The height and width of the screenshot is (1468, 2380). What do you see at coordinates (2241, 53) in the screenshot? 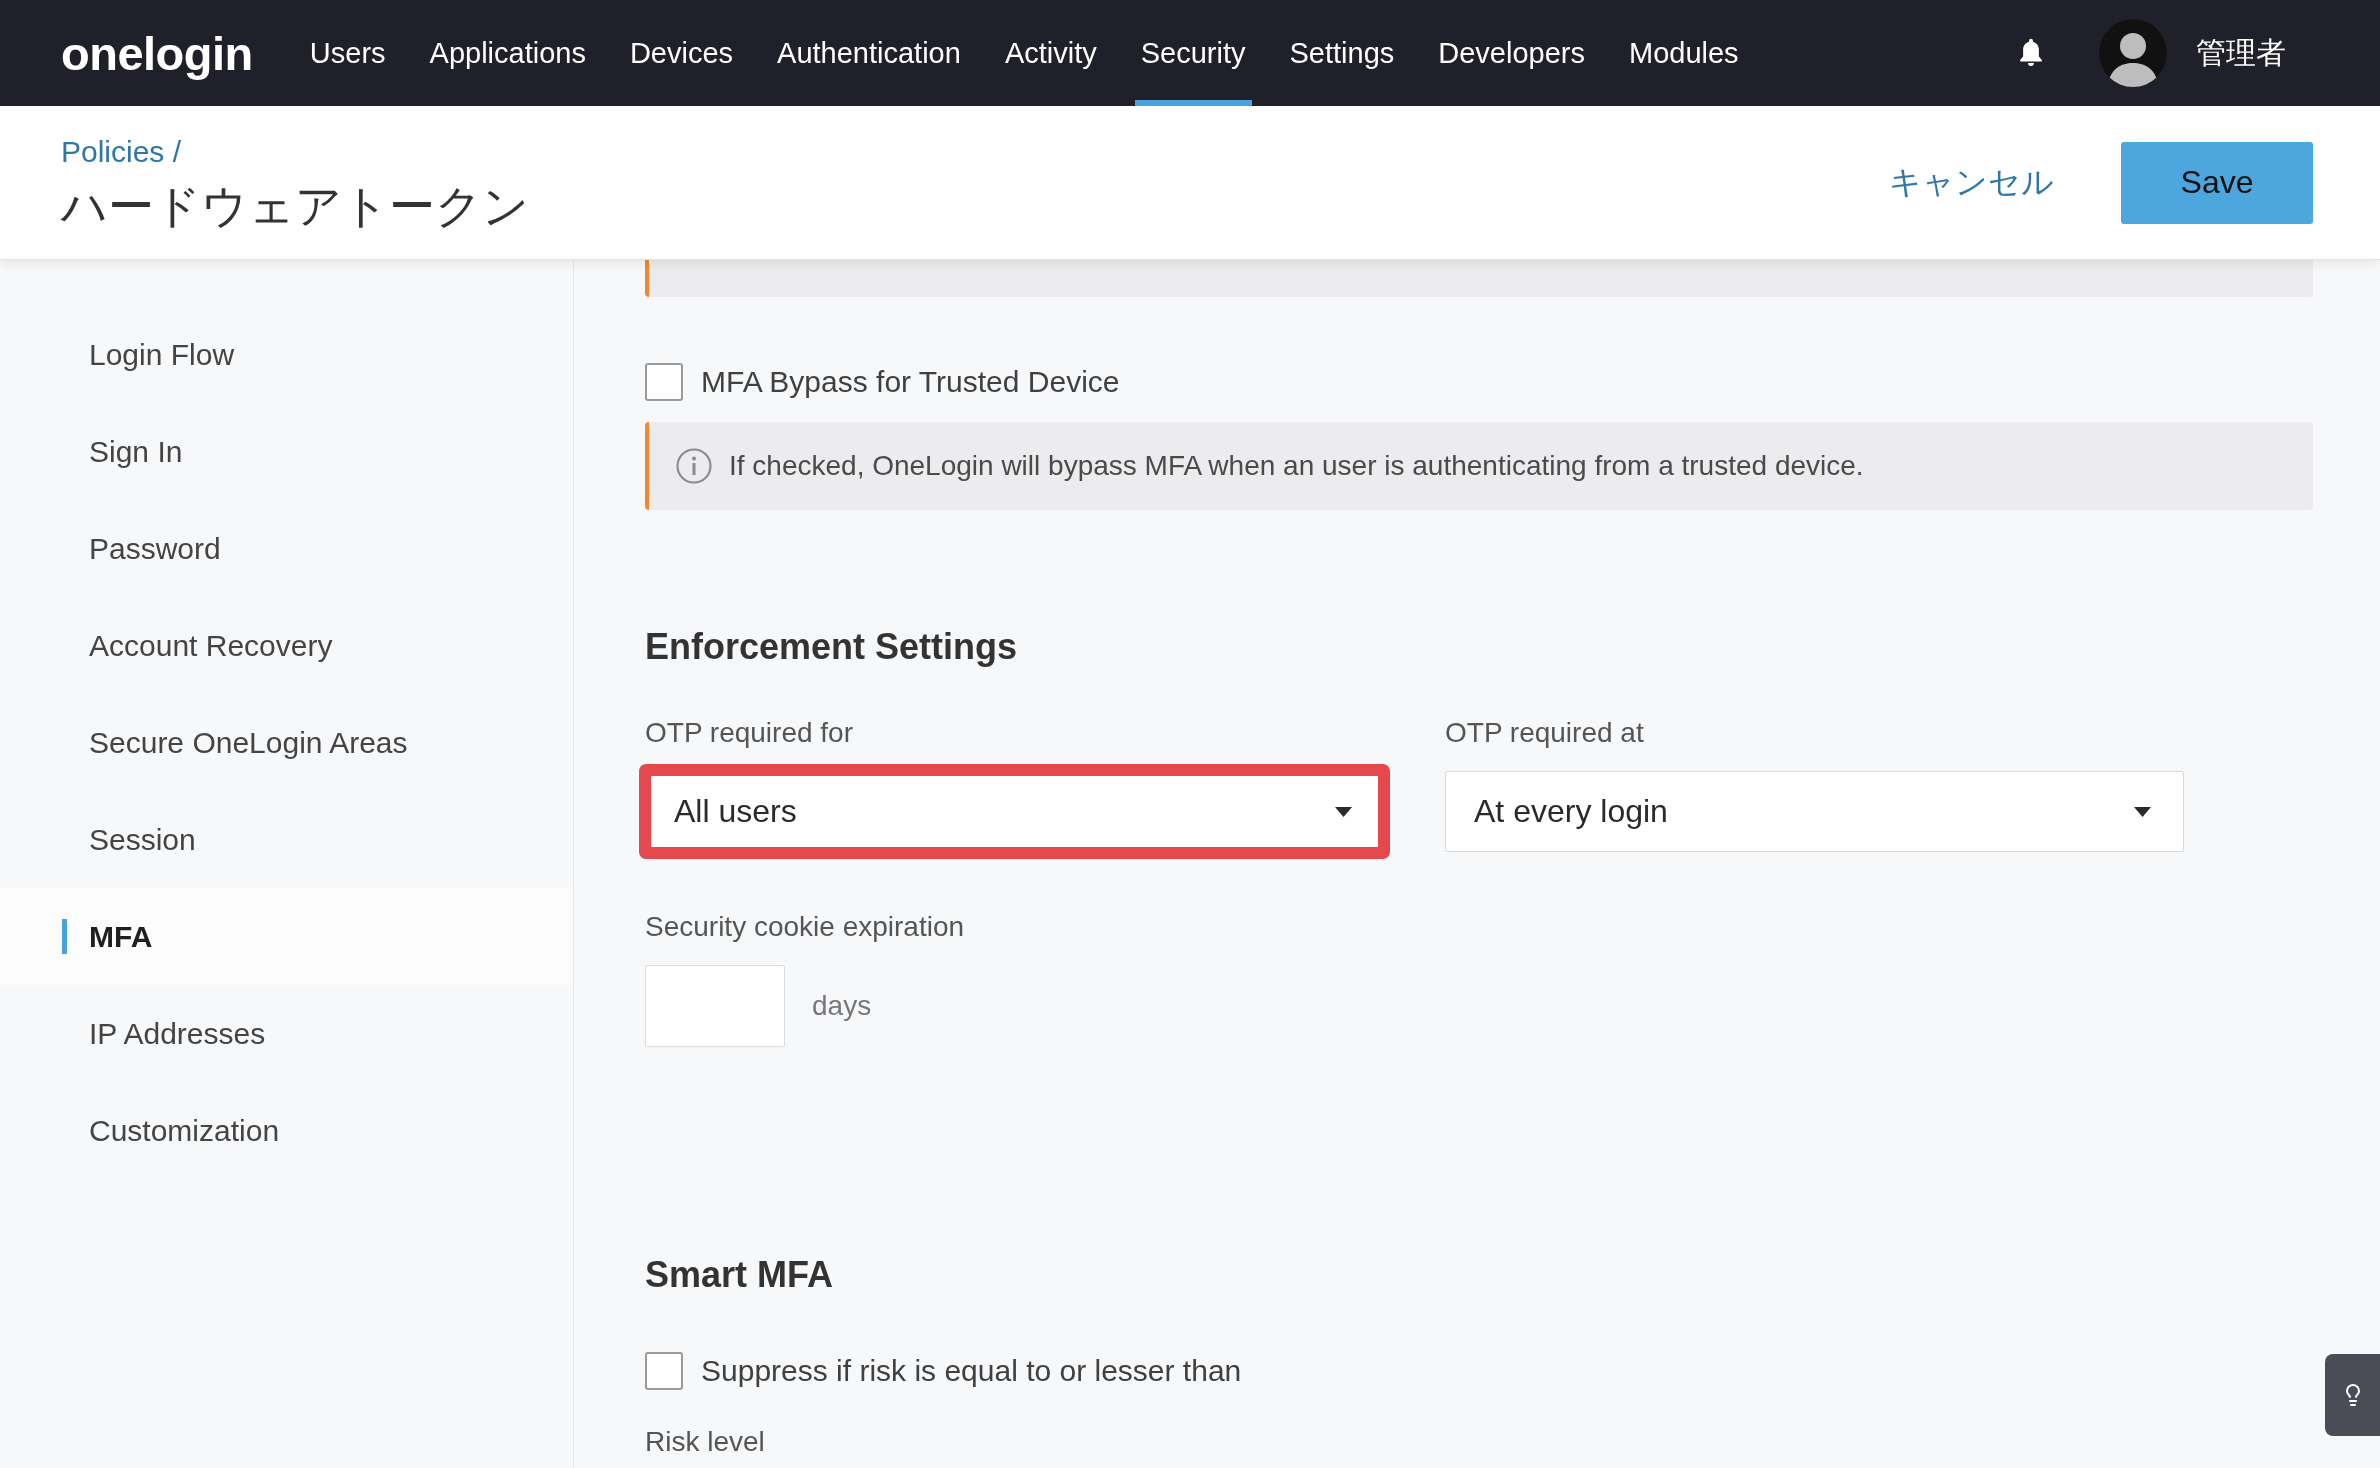
I see `user-name: 管理者` at bounding box center [2241, 53].